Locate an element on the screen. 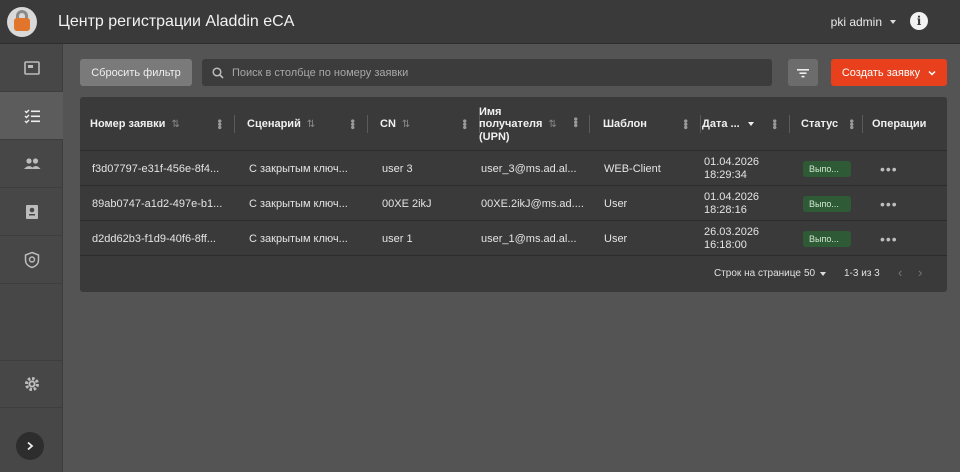 Image resolution: width=960 pixels, height=472 pixels. search-bar is located at coordinates (487, 72).